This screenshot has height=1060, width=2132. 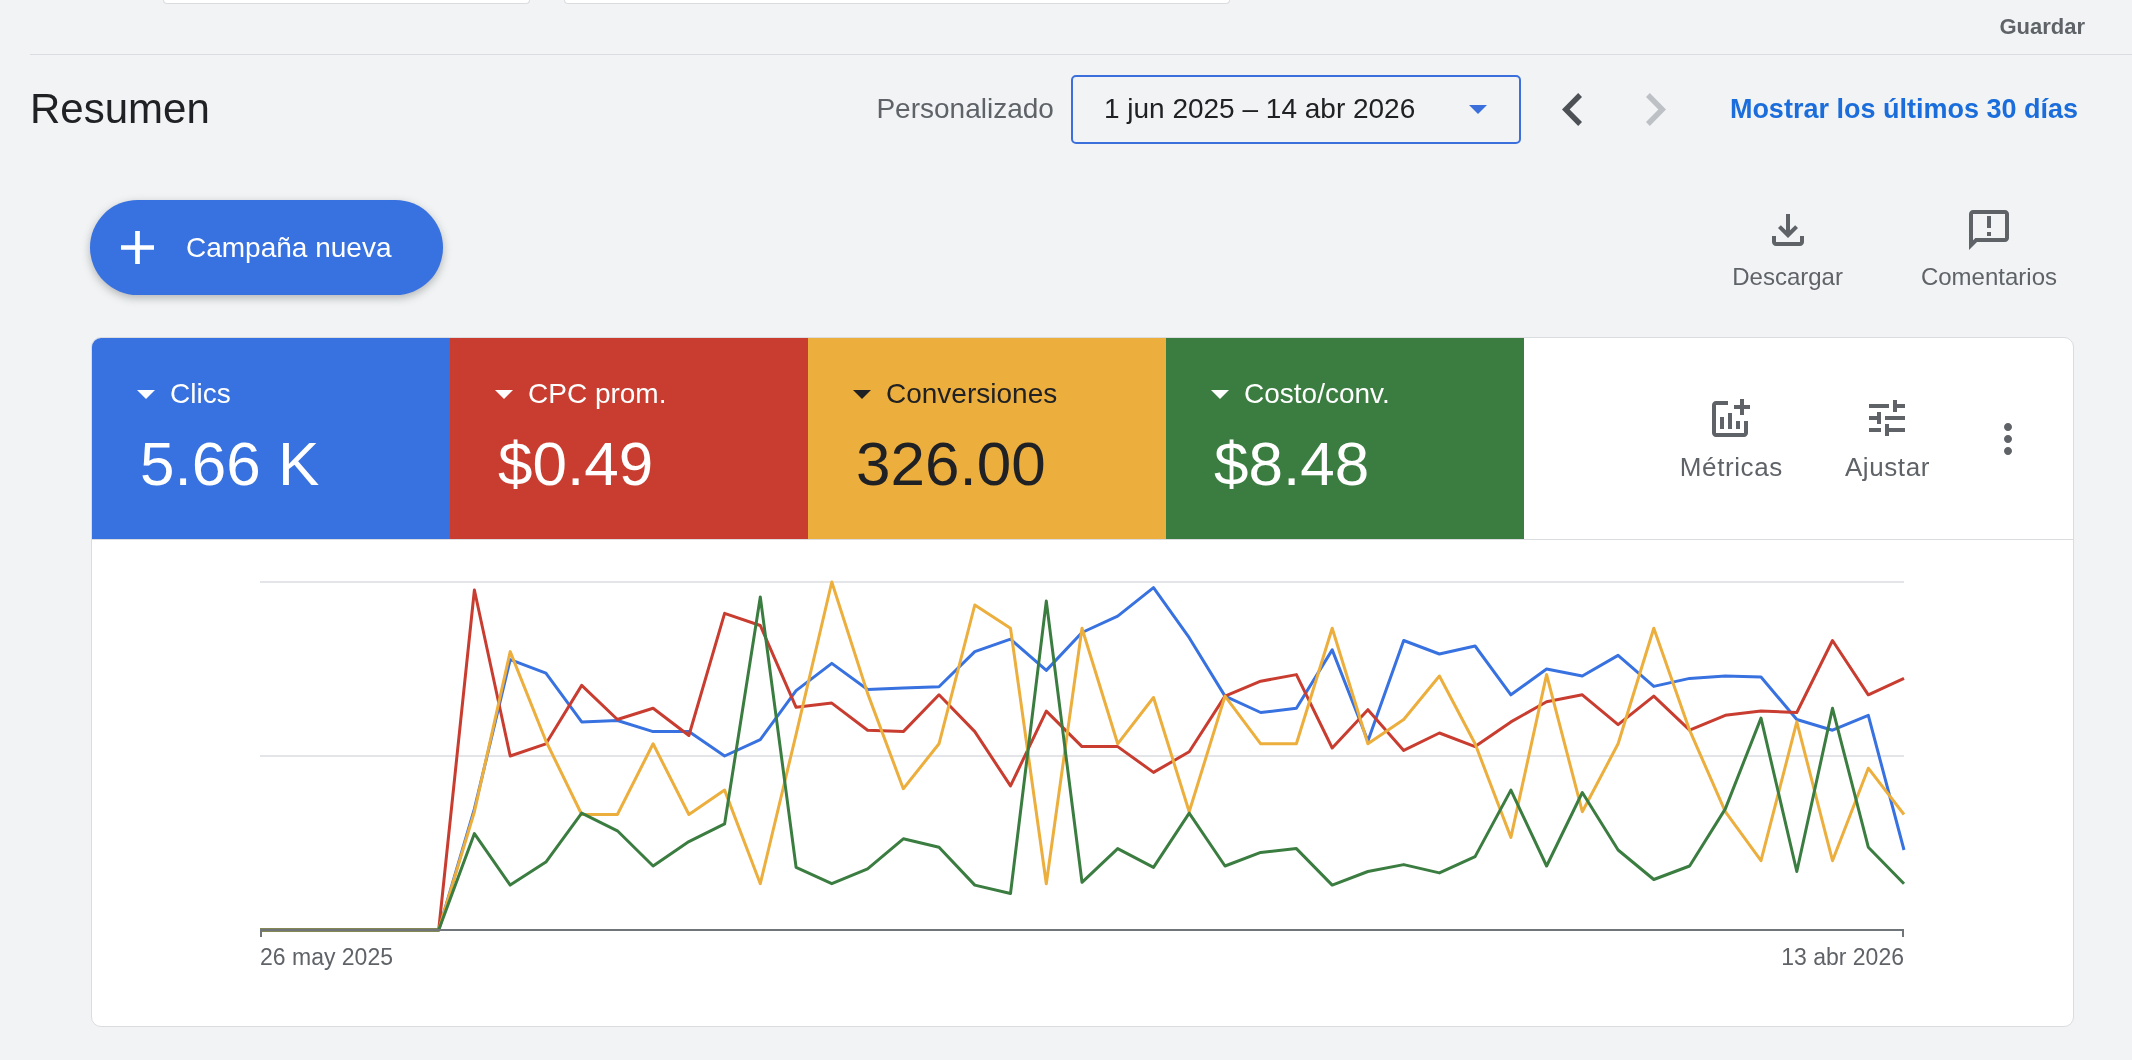 I want to click on chevron-left-icon, so click(x=1571, y=109).